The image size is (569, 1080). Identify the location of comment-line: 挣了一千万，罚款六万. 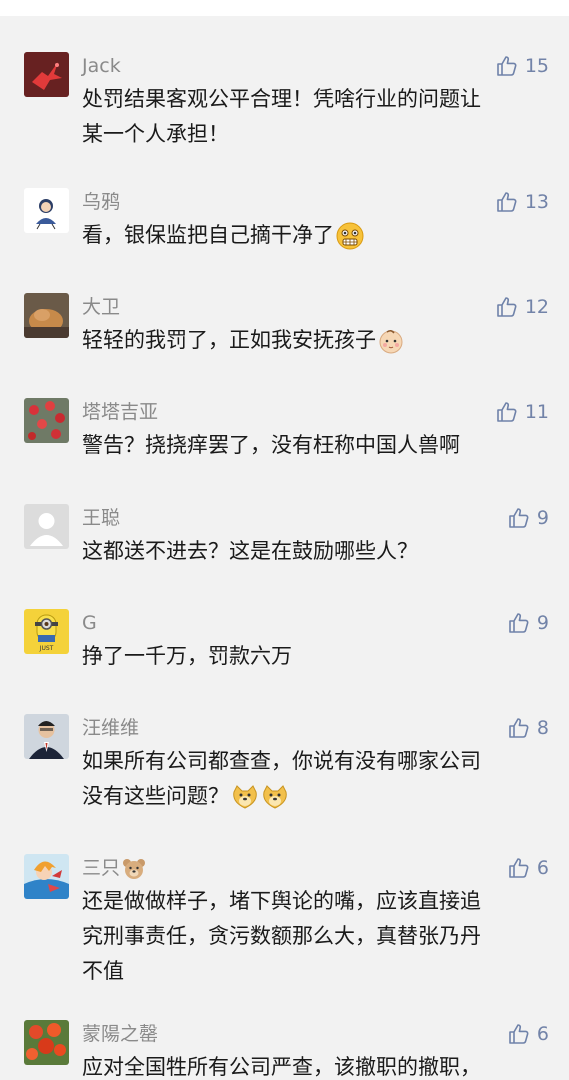
(187, 656).